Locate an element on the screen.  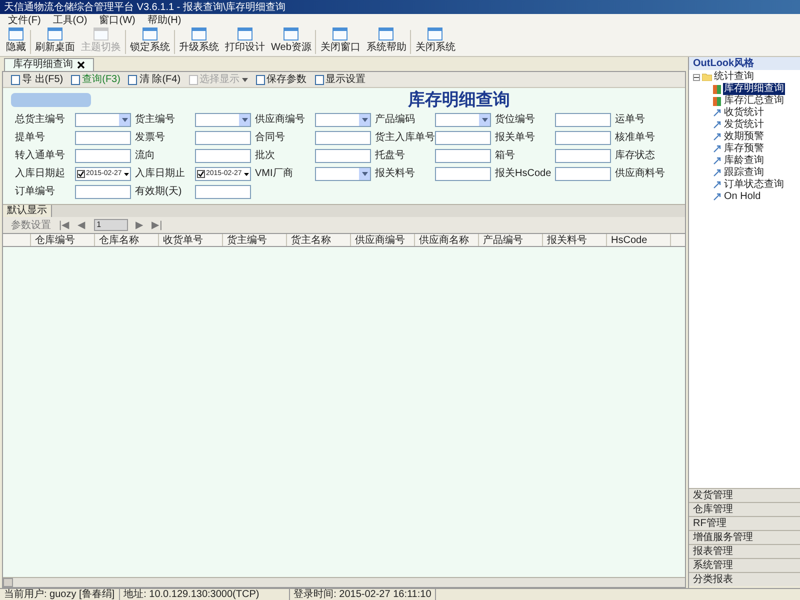
column-header: 供应商名称 is located at coordinates (447, 240).